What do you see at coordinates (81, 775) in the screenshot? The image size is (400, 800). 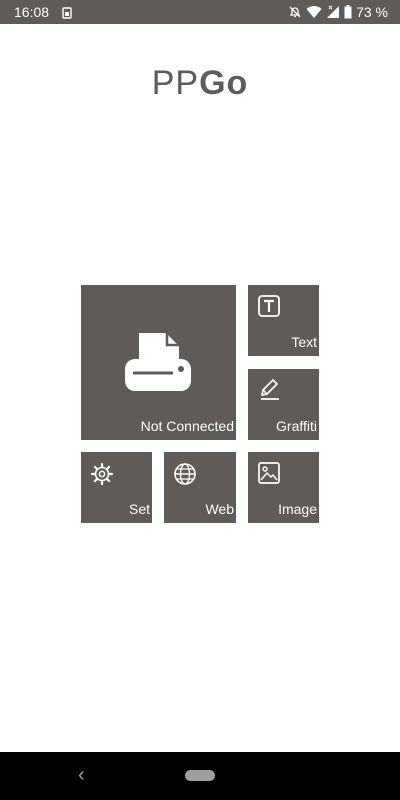 I see `back-chevron-icon: ‹` at bounding box center [81, 775].